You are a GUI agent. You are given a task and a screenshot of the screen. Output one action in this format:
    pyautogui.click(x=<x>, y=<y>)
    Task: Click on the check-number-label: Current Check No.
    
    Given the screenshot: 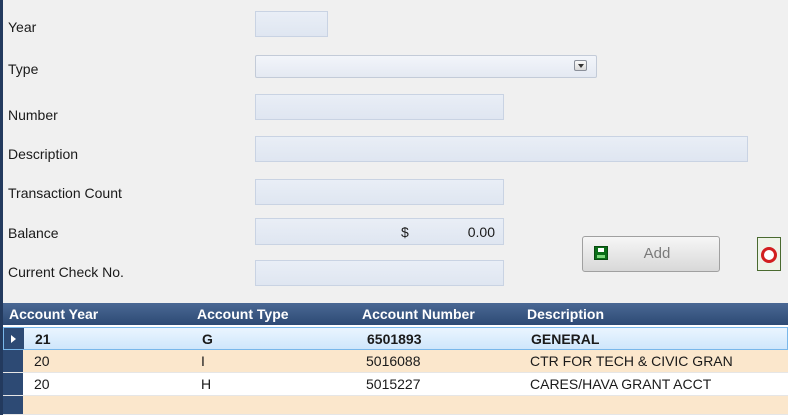 What is the action you would take?
    pyautogui.click(x=66, y=272)
    